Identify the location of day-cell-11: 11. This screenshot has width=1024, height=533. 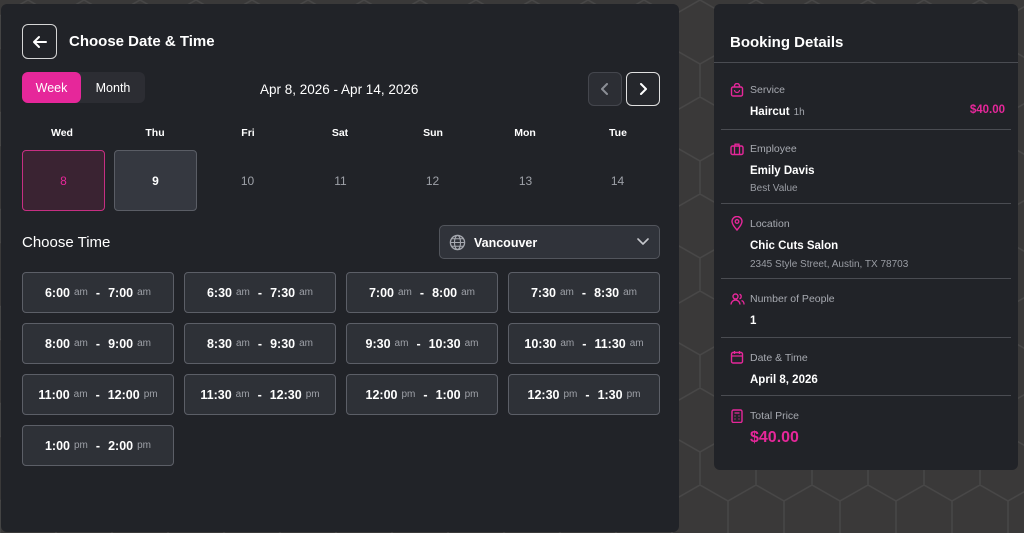
(340, 180).